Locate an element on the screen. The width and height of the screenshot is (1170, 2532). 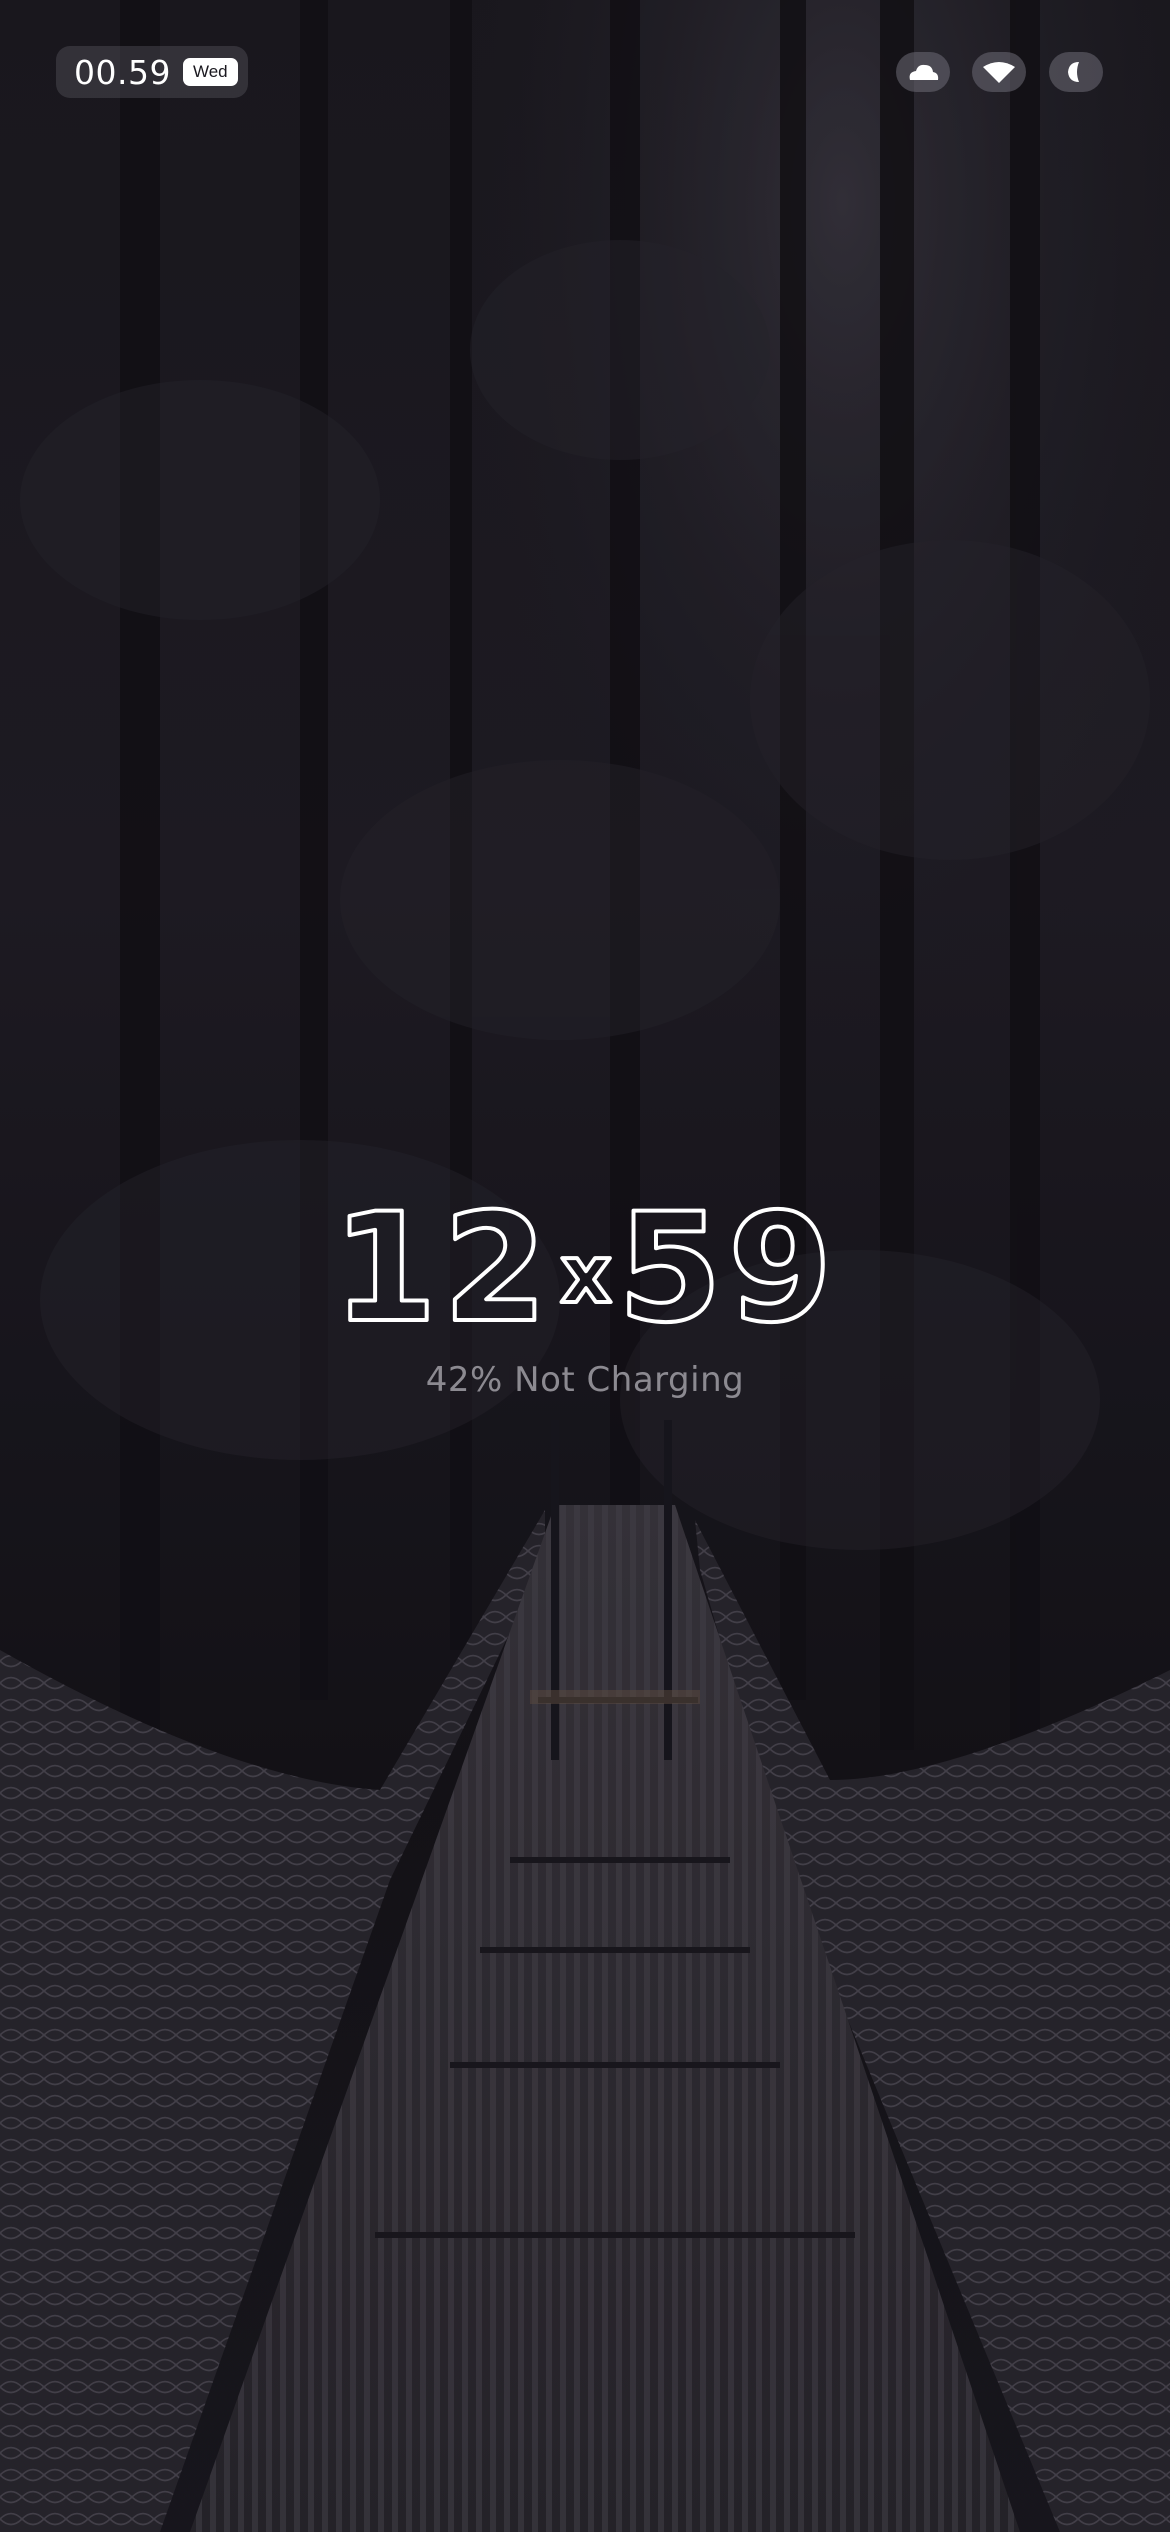
wifi-icon is located at coordinates (999, 72).